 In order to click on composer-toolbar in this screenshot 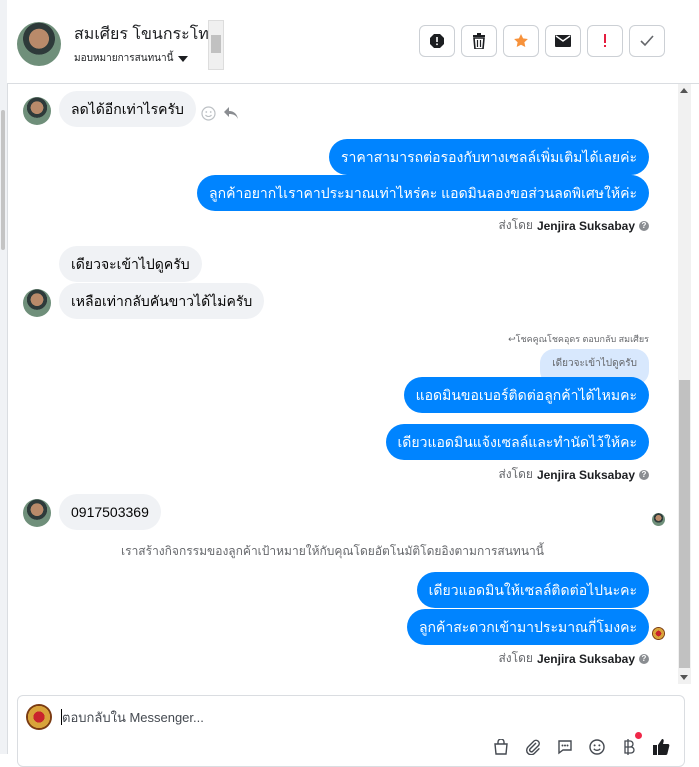, I will do `click(581, 744)`.